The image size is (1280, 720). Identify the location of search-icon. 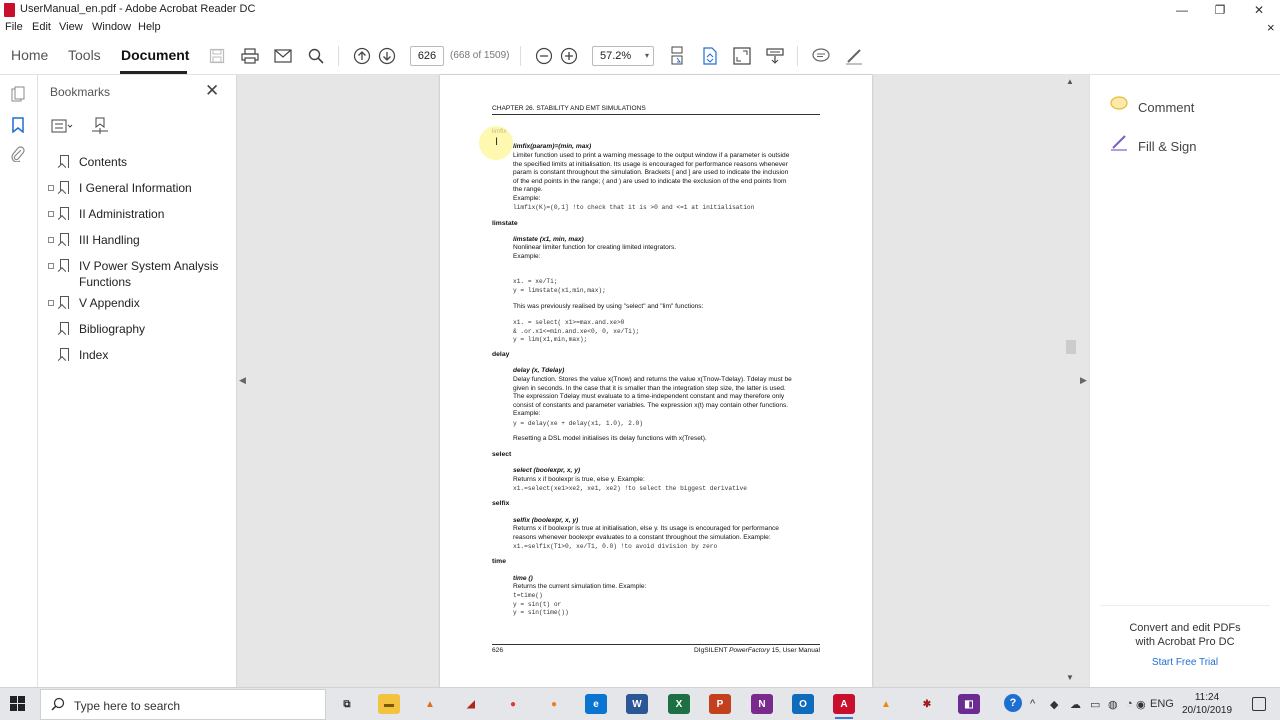
(316, 56).